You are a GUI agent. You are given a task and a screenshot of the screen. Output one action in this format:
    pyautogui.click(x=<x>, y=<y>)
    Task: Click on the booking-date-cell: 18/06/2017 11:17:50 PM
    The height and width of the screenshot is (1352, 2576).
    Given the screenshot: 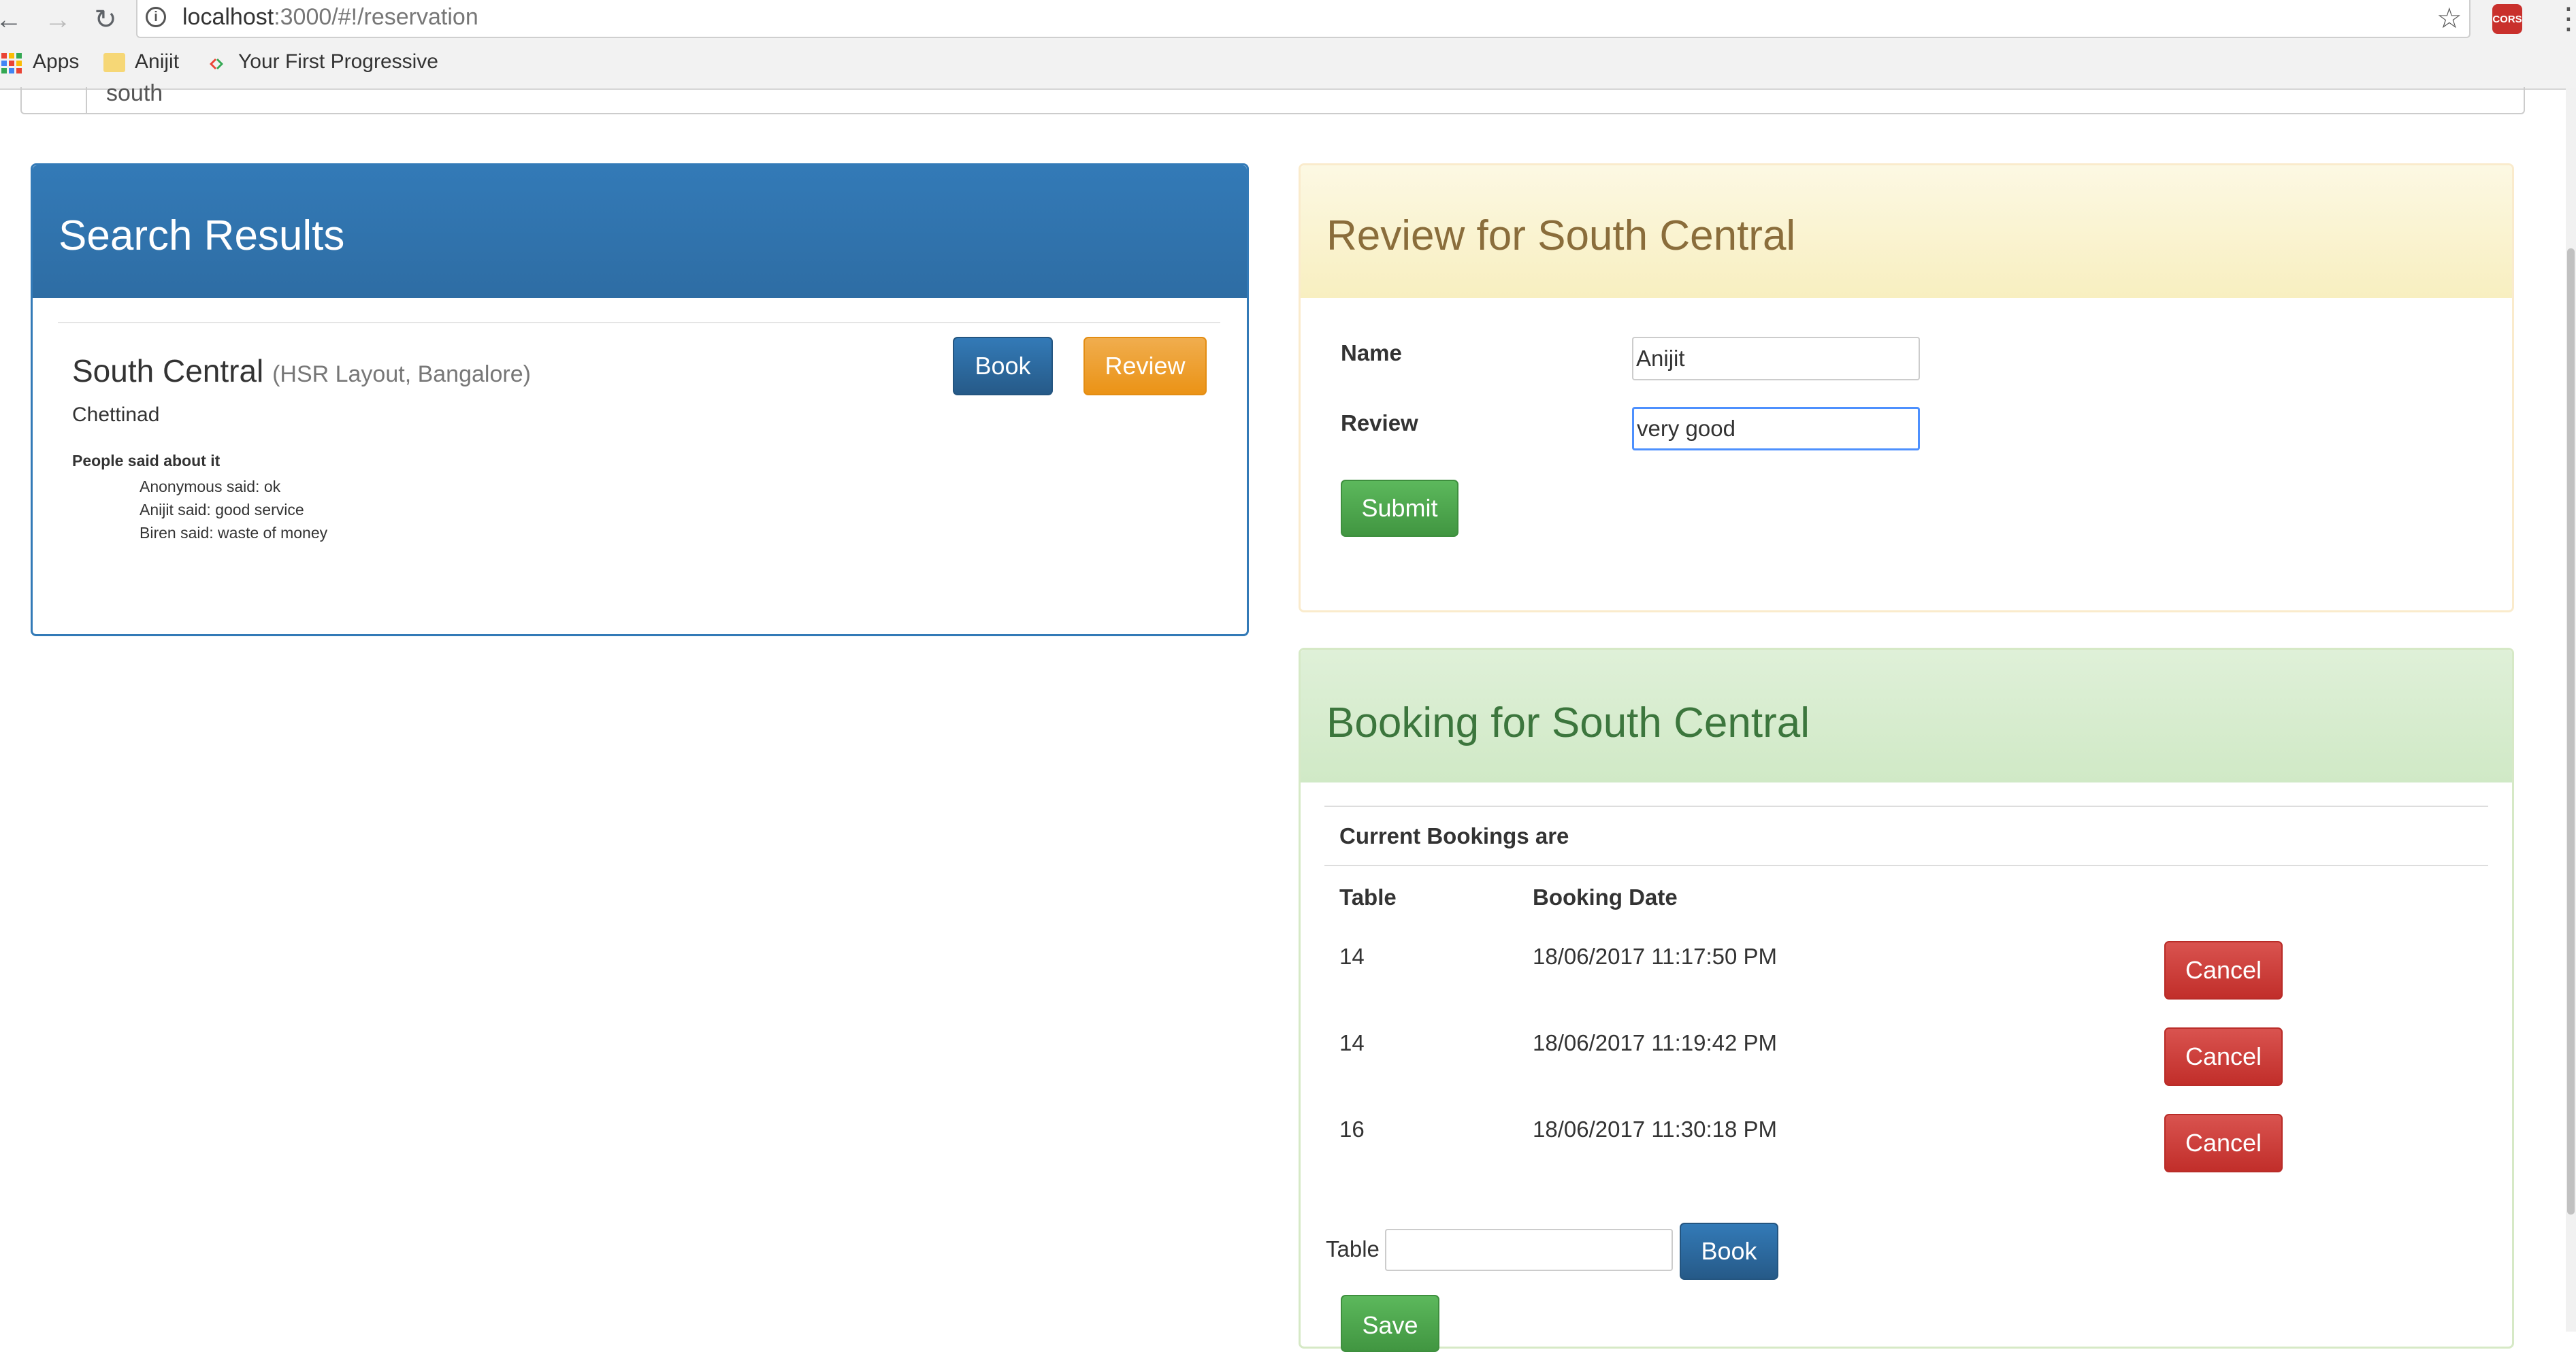 What is the action you would take?
    pyautogui.click(x=1656, y=957)
    